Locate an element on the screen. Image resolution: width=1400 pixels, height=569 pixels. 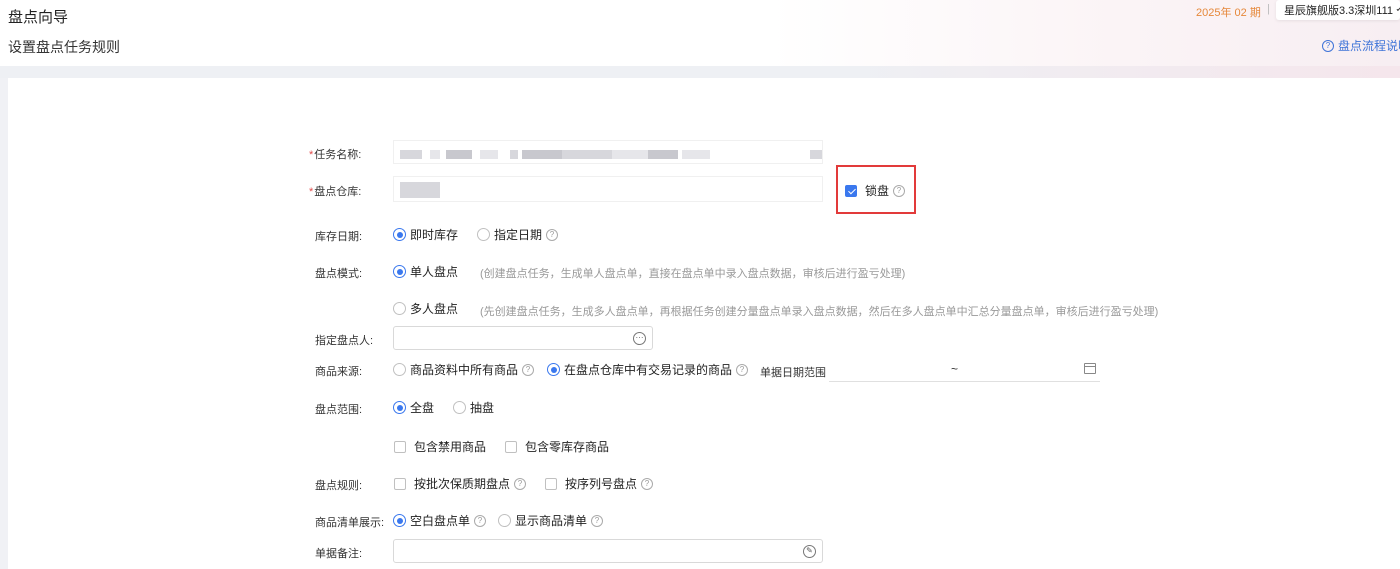
serial-rule-checkbox: 按序列号盘点 ? is located at coordinates (599, 483).